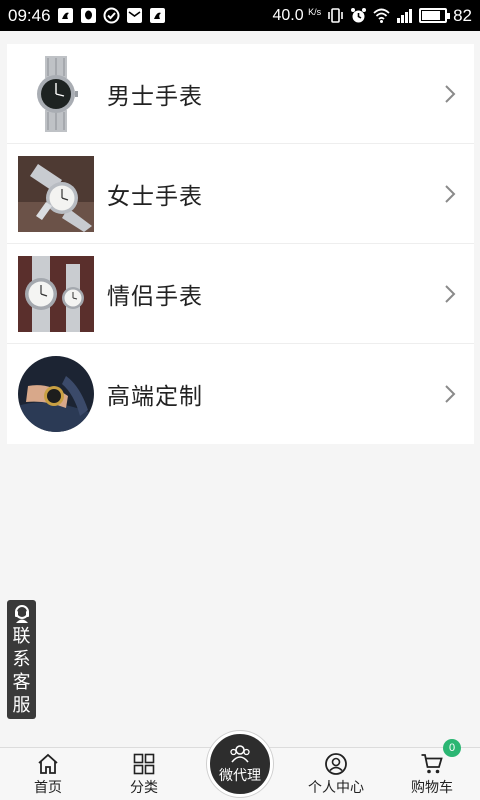  I want to click on tab-category-label: 分类, so click(144, 788).